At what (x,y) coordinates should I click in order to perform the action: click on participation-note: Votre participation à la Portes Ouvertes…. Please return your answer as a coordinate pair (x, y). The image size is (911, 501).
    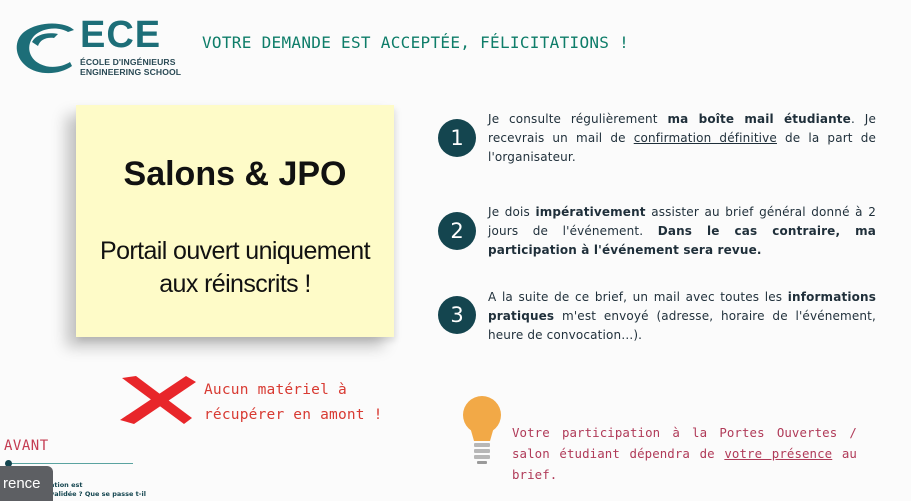
    Looking at the image, I should click on (684, 453).